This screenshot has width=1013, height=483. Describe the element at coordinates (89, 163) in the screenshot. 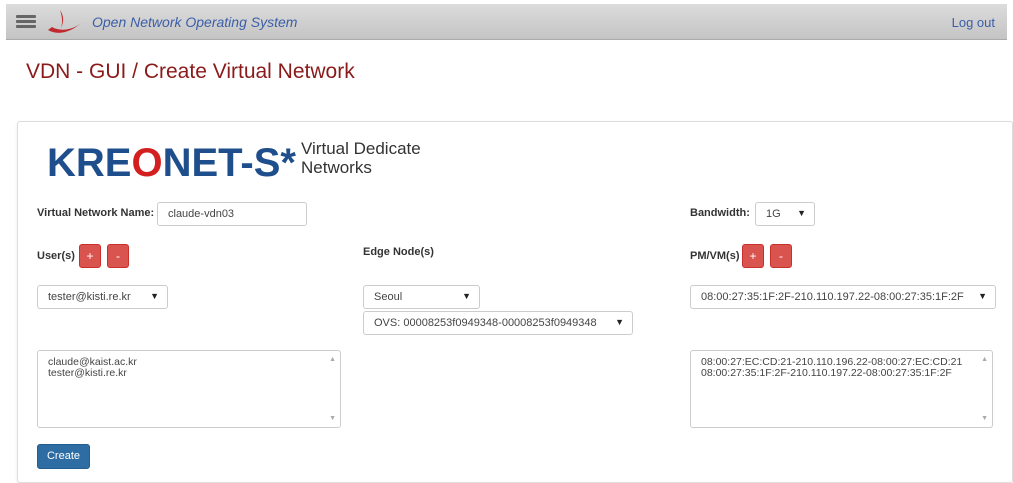

I see `brand-text-pre: KRE` at that location.